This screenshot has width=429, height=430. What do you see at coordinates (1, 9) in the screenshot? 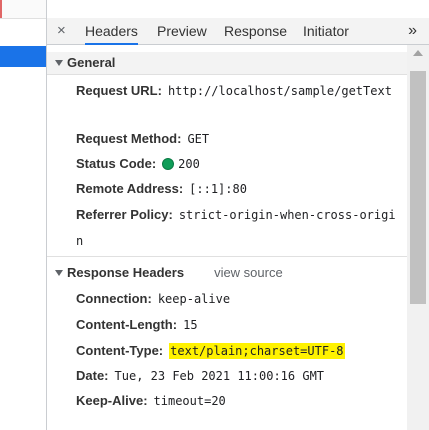
I see `timeline-marker` at bounding box center [1, 9].